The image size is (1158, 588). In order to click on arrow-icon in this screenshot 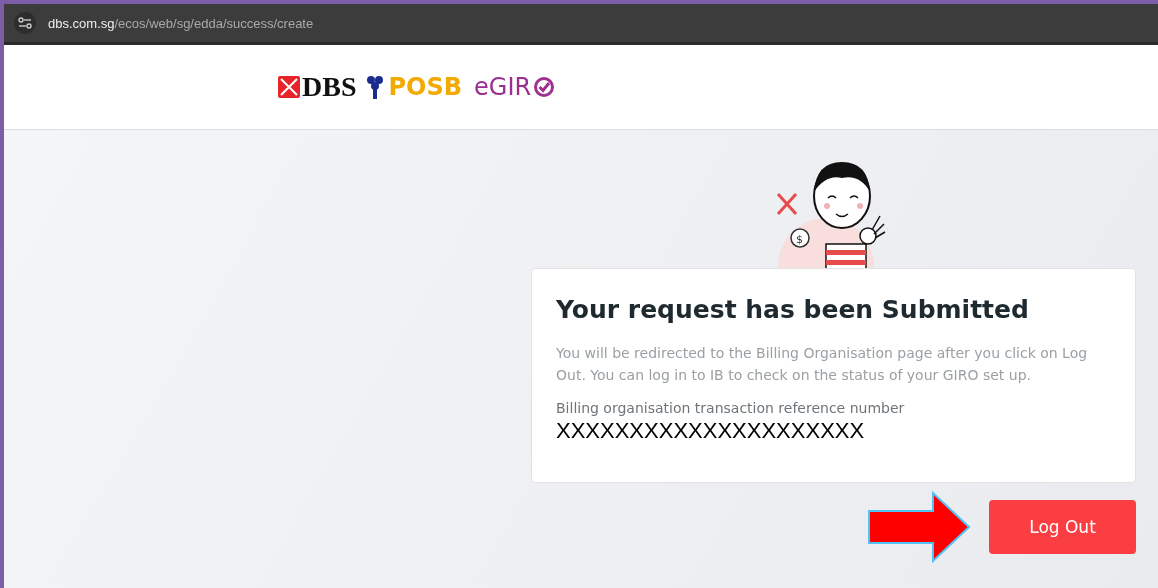, I will do `click(919, 527)`.